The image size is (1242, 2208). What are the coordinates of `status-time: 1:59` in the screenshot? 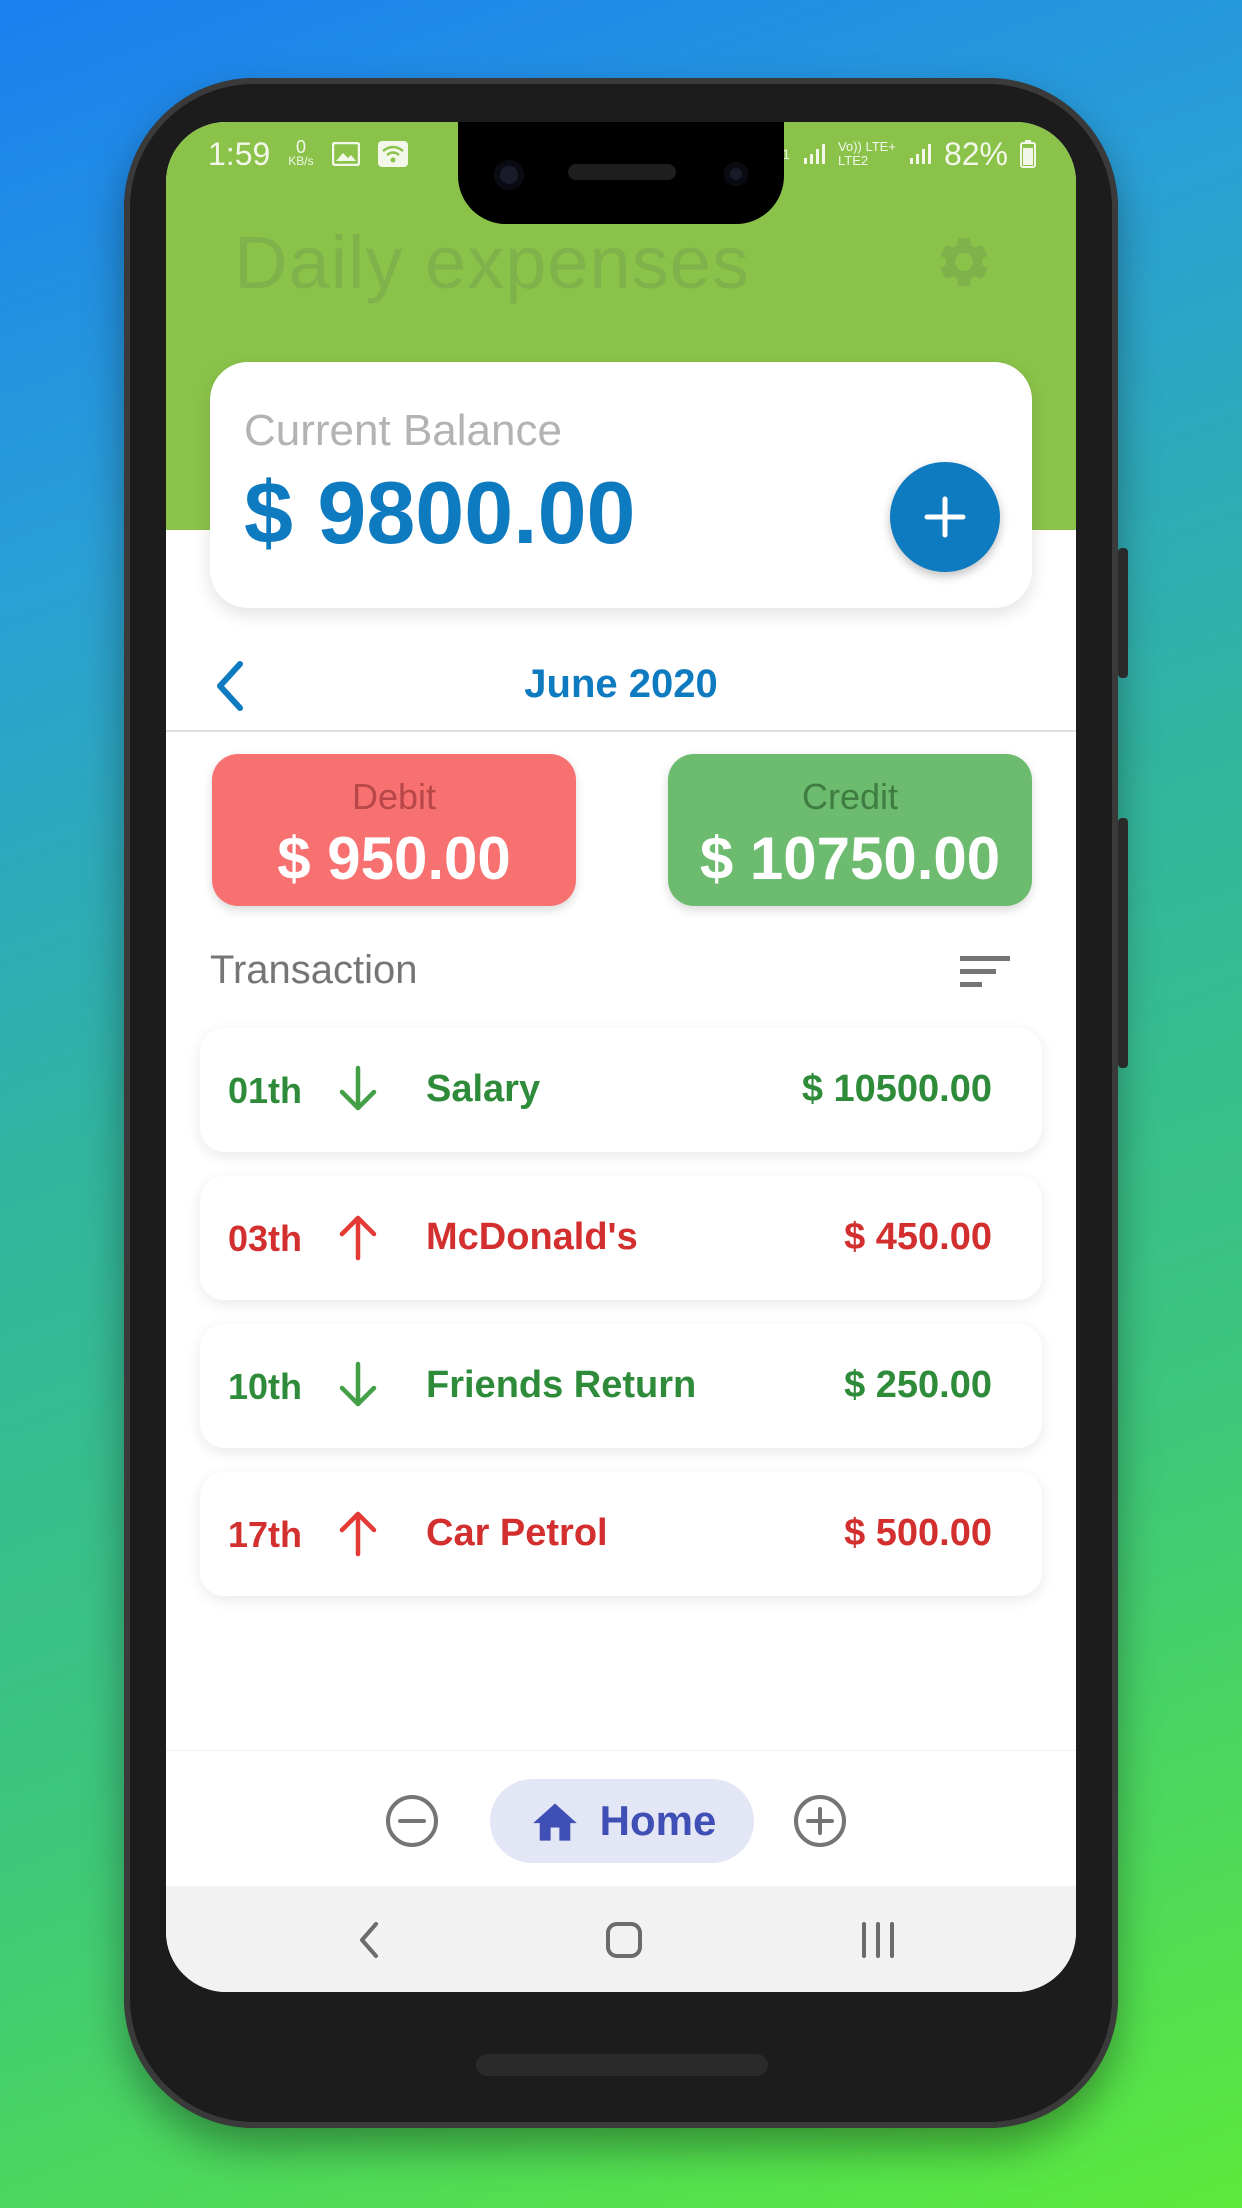 It's located at (239, 153).